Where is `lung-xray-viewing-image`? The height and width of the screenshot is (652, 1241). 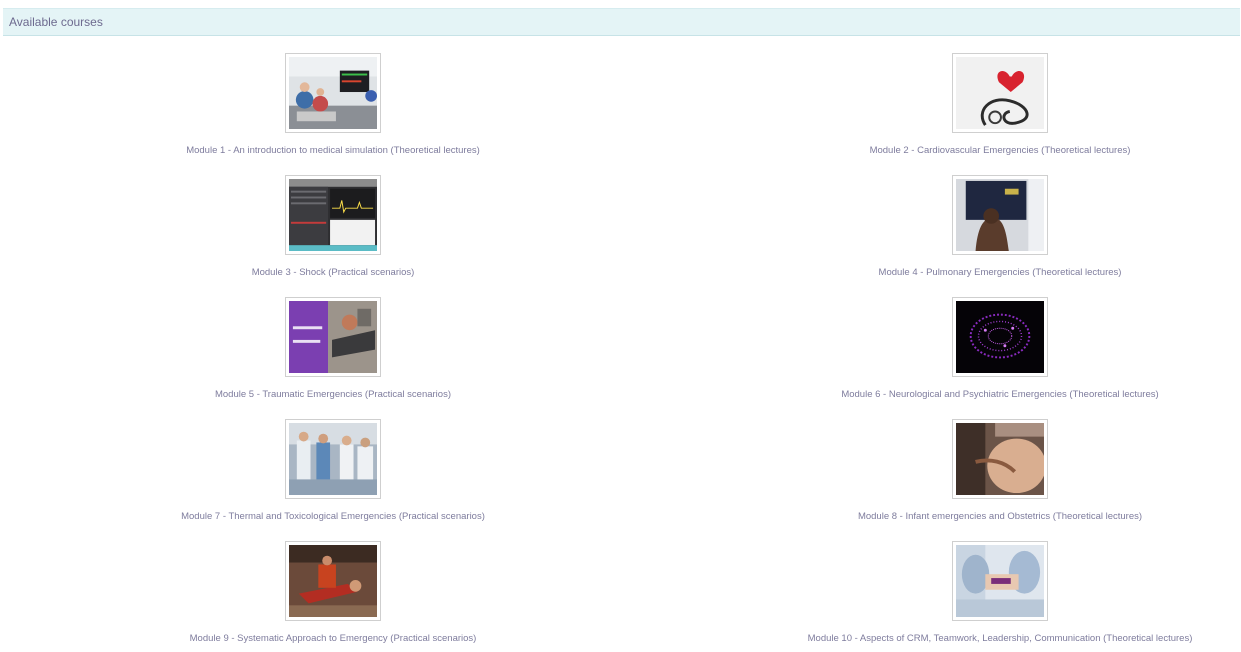
lung-xray-viewing-image is located at coordinates (1000, 215).